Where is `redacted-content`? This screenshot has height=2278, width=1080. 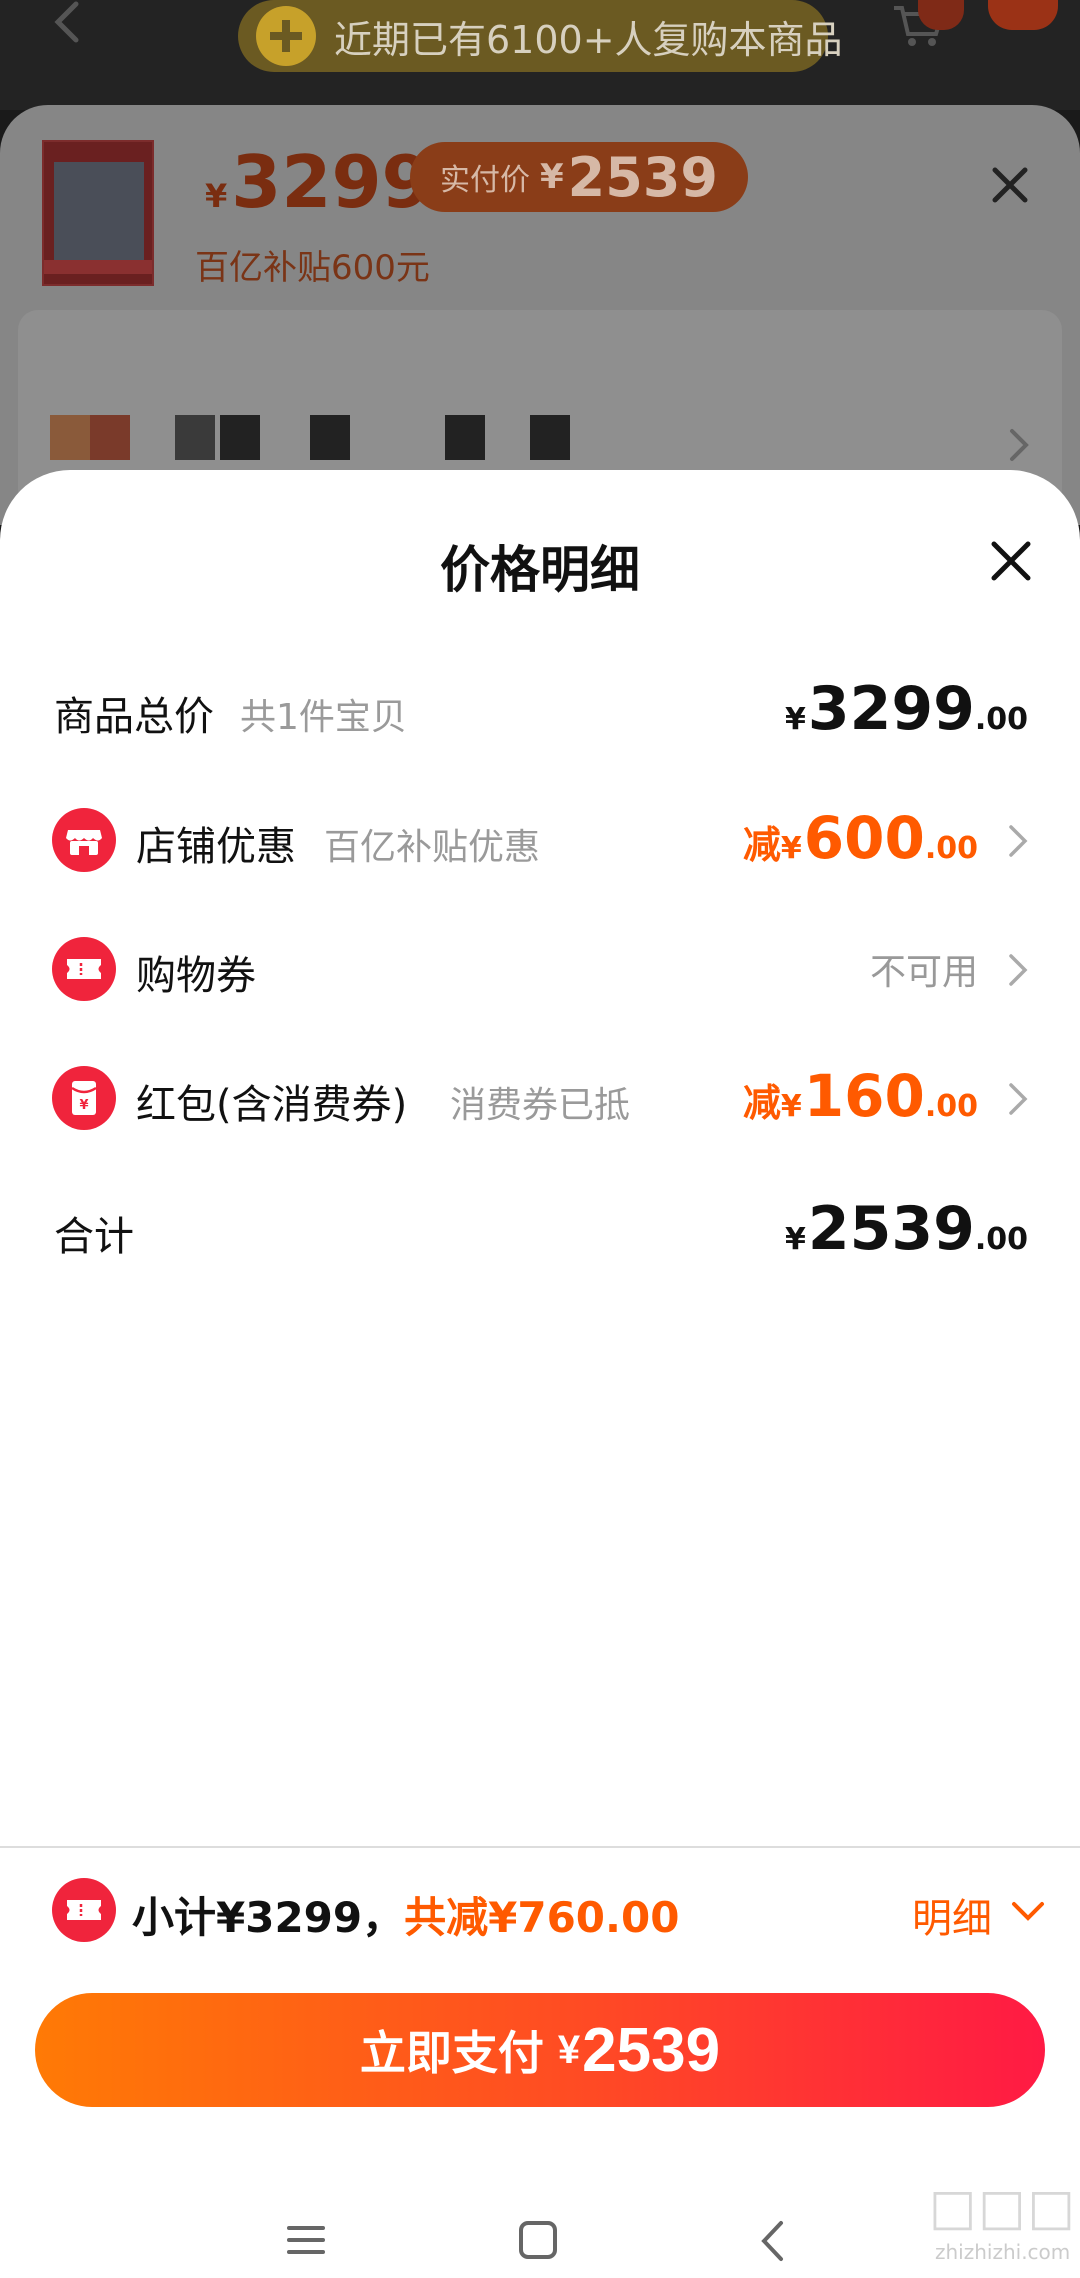
redacted-content is located at coordinates (330, 437).